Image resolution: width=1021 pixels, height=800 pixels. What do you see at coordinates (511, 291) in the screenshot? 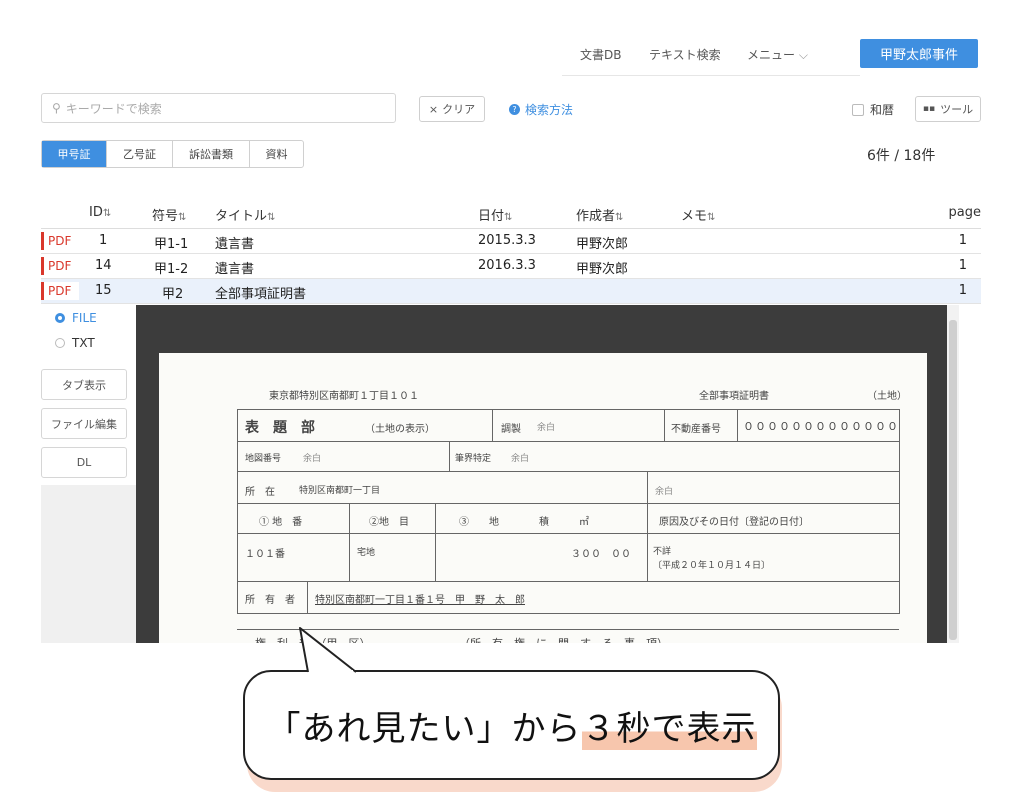
I see `table-row-selected: PDF 15 甲2 全部事項証明書 1` at bounding box center [511, 291].